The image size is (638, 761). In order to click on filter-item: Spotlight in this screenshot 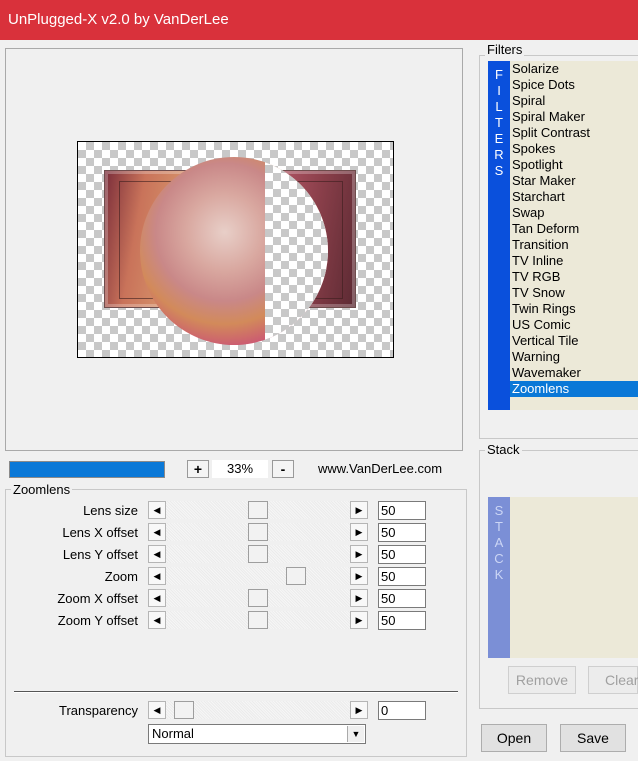, I will do `click(574, 165)`.